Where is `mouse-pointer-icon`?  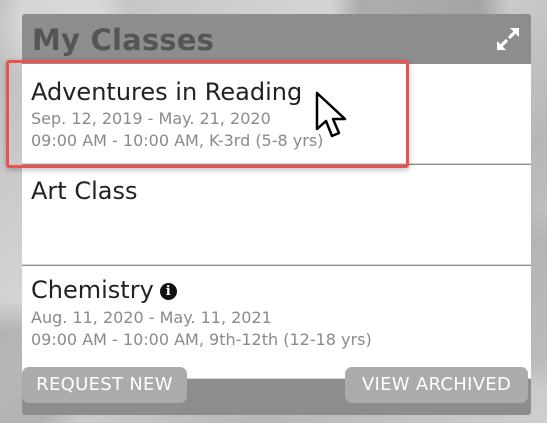
mouse-pointer-icon is located at coordinates (331, 116).